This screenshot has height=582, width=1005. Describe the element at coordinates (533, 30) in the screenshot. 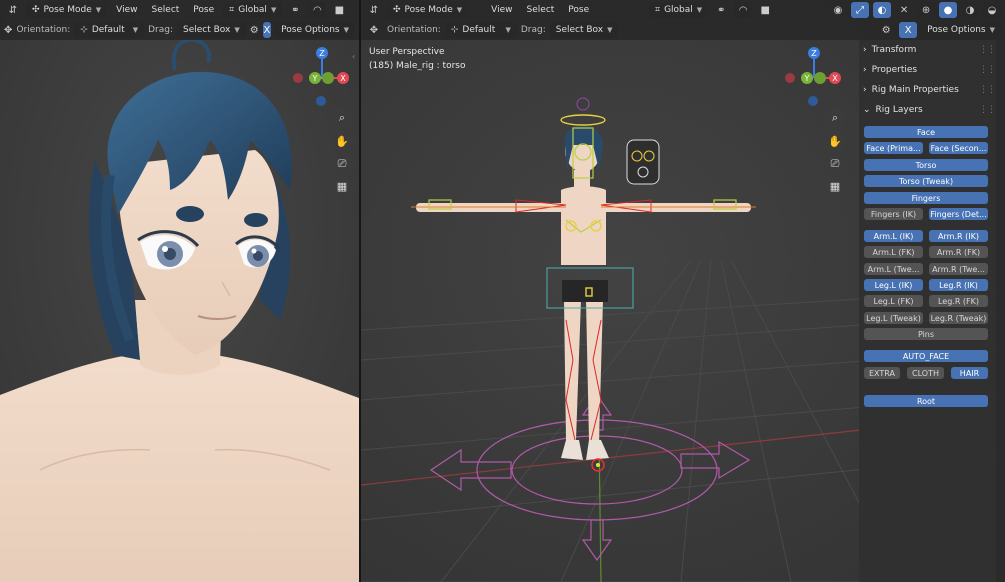

I see `drag-label: Drag:` at that location.